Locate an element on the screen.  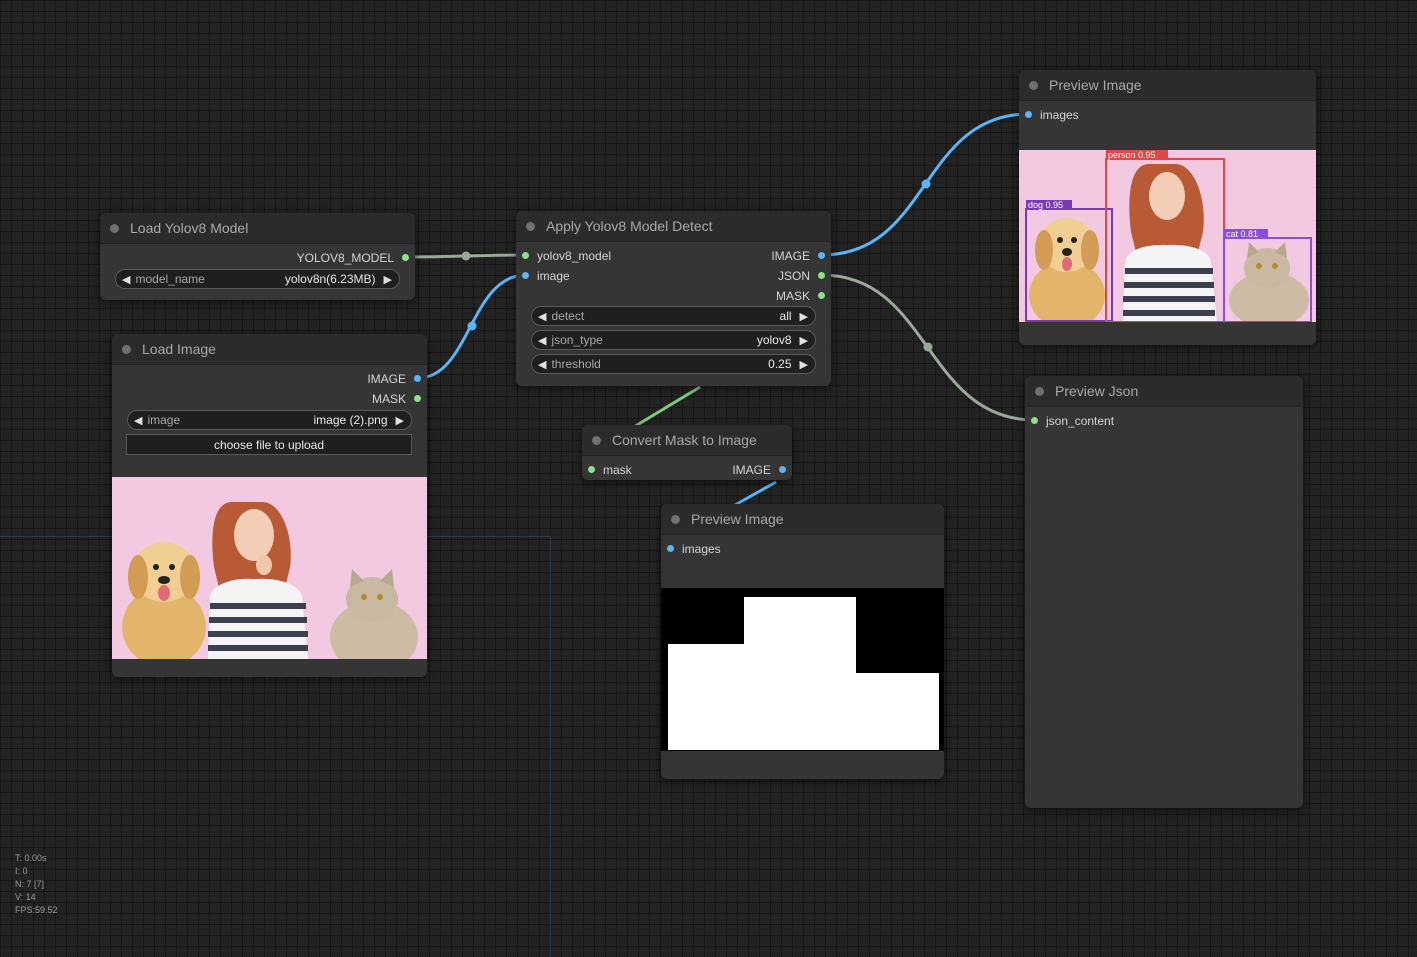
detect-combo: ◀ detect all ▶ is located at coordinates (673, 316).